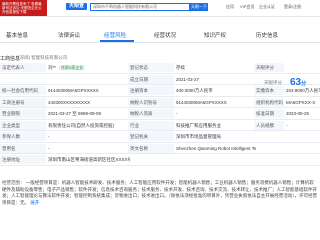 This screenshot has width=320, height=240. Describe the element at coordinates (88, 67) in the screenshot. I see `field-value: 刘** 任职3家企业` at that location.